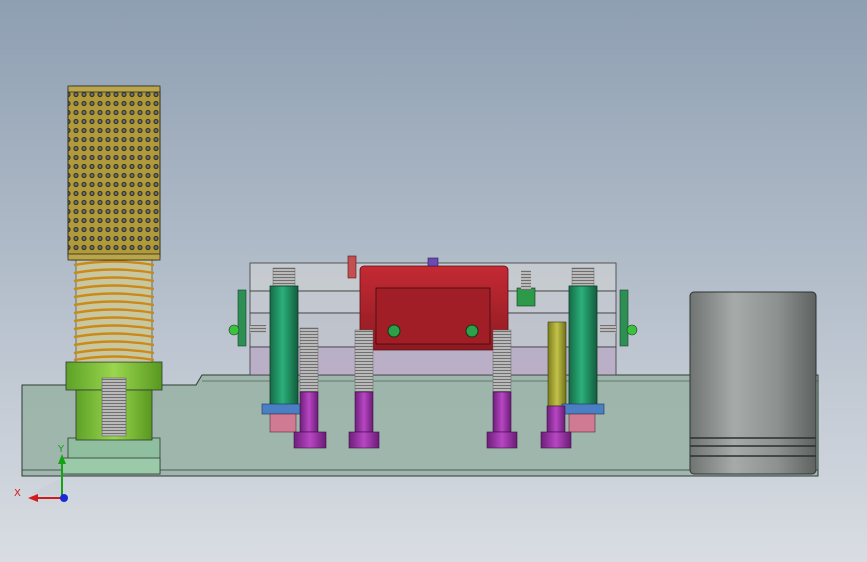 This screenshot has width=867, height=562. What do you see at coordinates (17, 493) in the screenshot?
I see `x-axis-label: X` at bounding box center [17, 493].